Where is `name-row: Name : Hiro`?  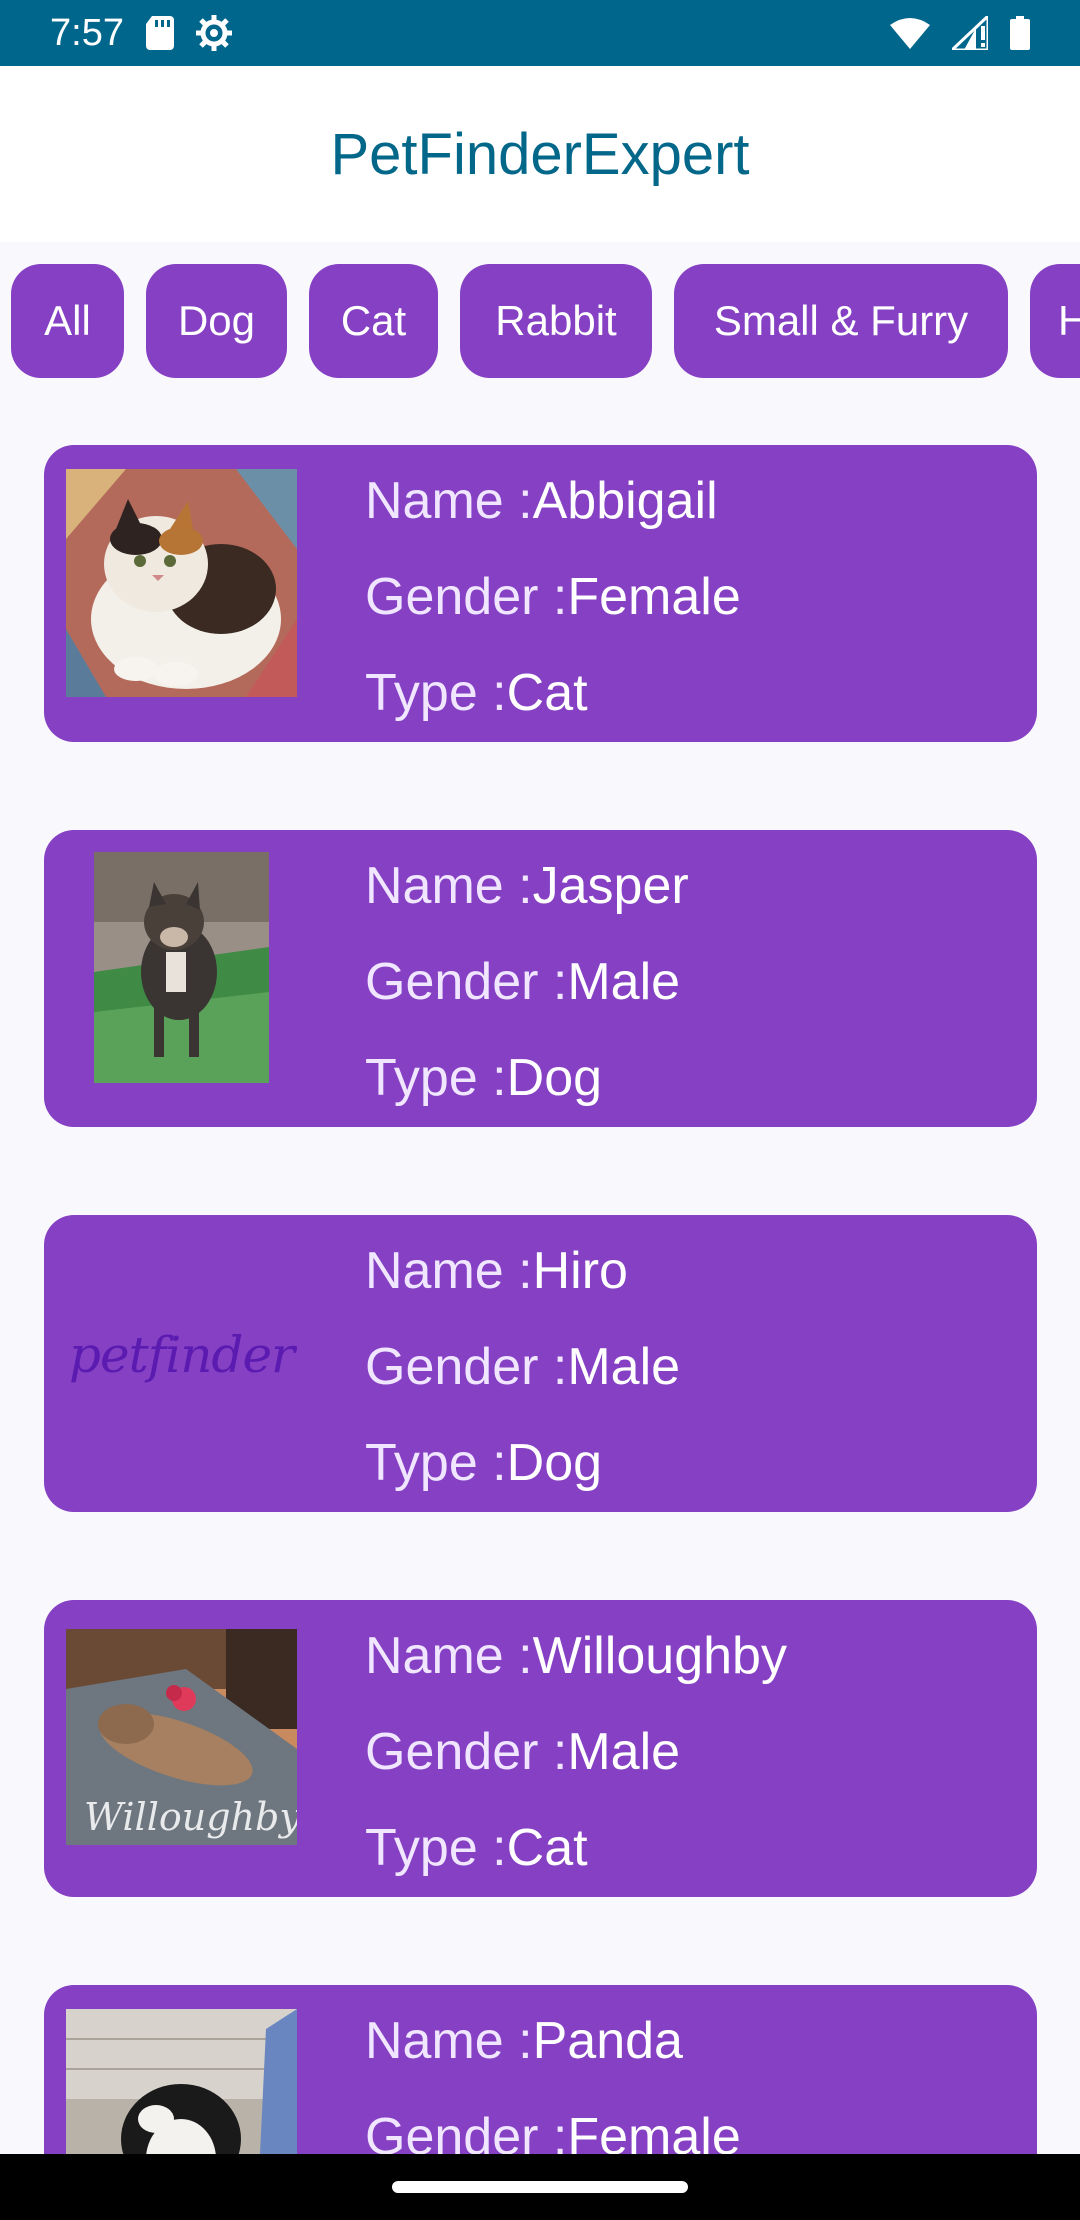
name-row: Name : Hiro is located at coordinates (522, 1271).